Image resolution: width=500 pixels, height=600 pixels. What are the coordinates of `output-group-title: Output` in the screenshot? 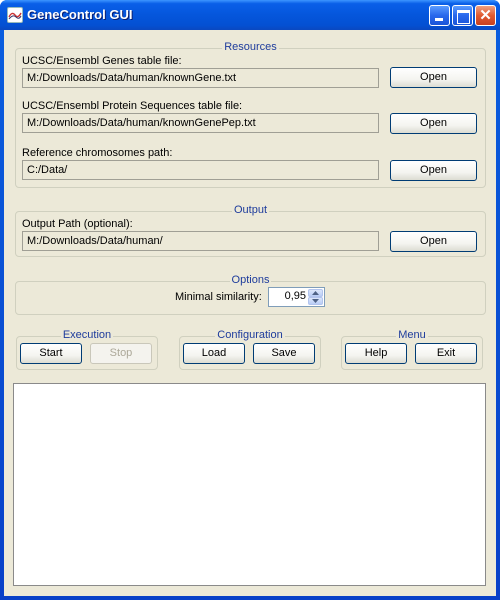 It's located at (250, 210).